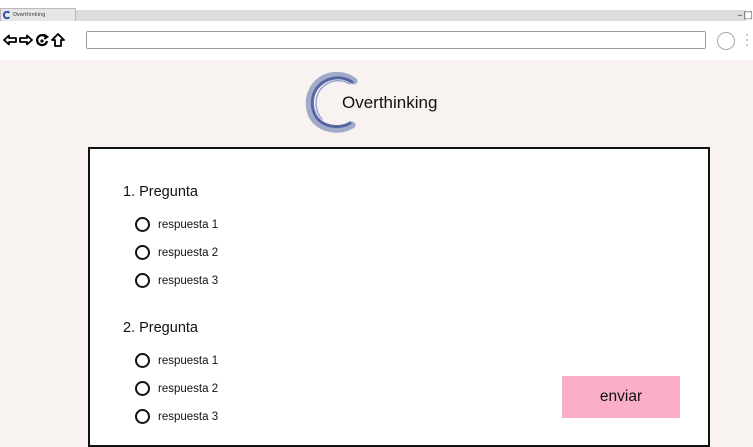 The width and height of the screenshot is (753, 447). I want to click on site-header: Overthinking, so click(369, 102).